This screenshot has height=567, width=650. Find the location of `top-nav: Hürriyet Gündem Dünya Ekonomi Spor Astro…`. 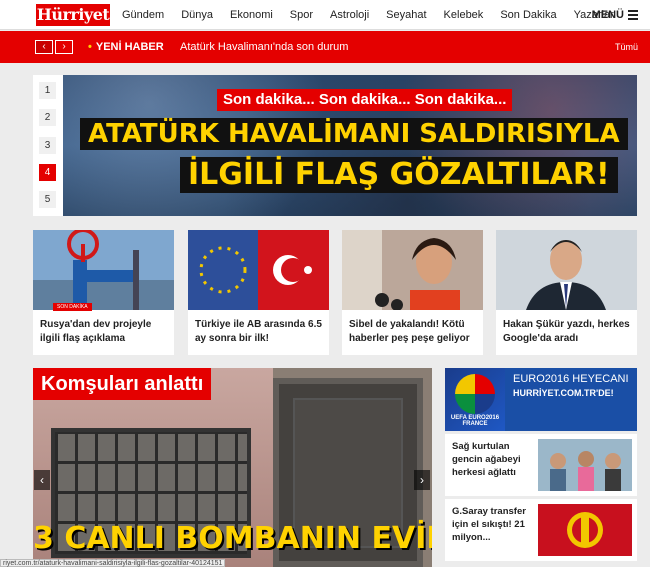

top-nav: Hürriyet Gündem Dünya Ekonomi Spor Astro… is located at coordinates (325, 15).